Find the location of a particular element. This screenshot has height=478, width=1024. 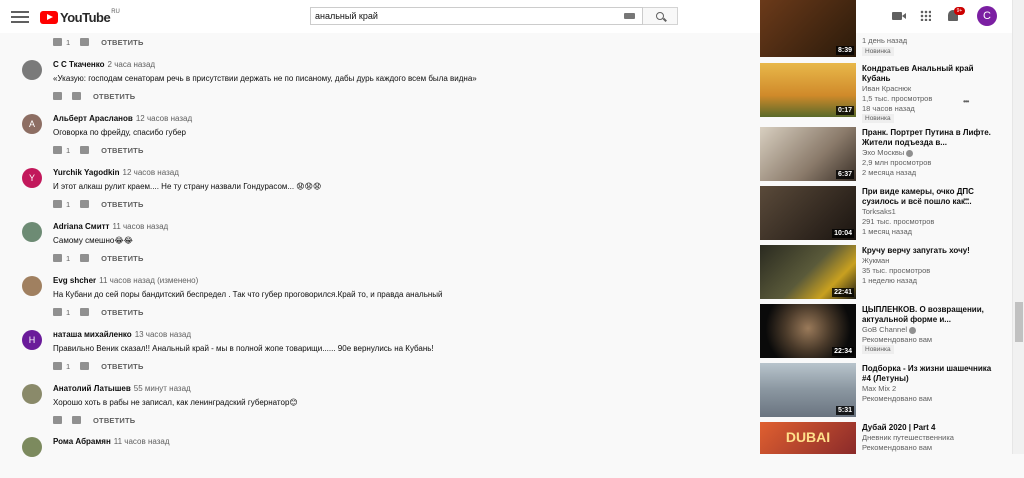

comment-time: 2 часа назад is located at coordinates (132, 64).